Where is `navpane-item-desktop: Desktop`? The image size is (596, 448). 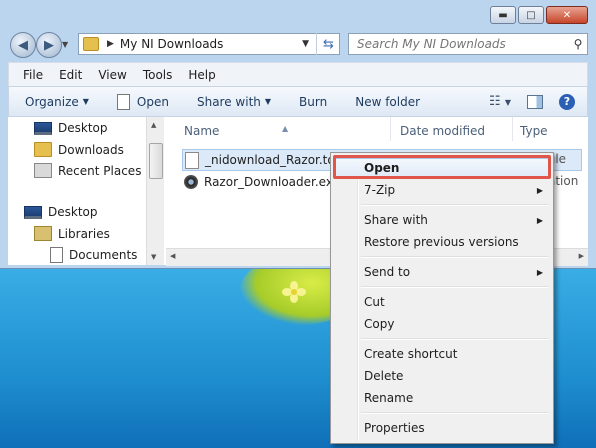
navpane-item-desktop: Desktop is located at coordinates (71, 128).